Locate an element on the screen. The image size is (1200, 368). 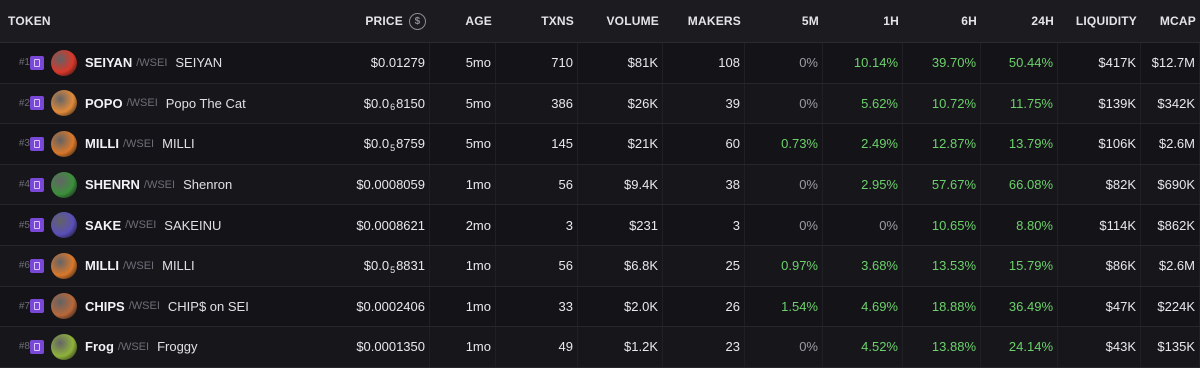
change-6h-cell: 18.88% is located at coordinates (942, 306).